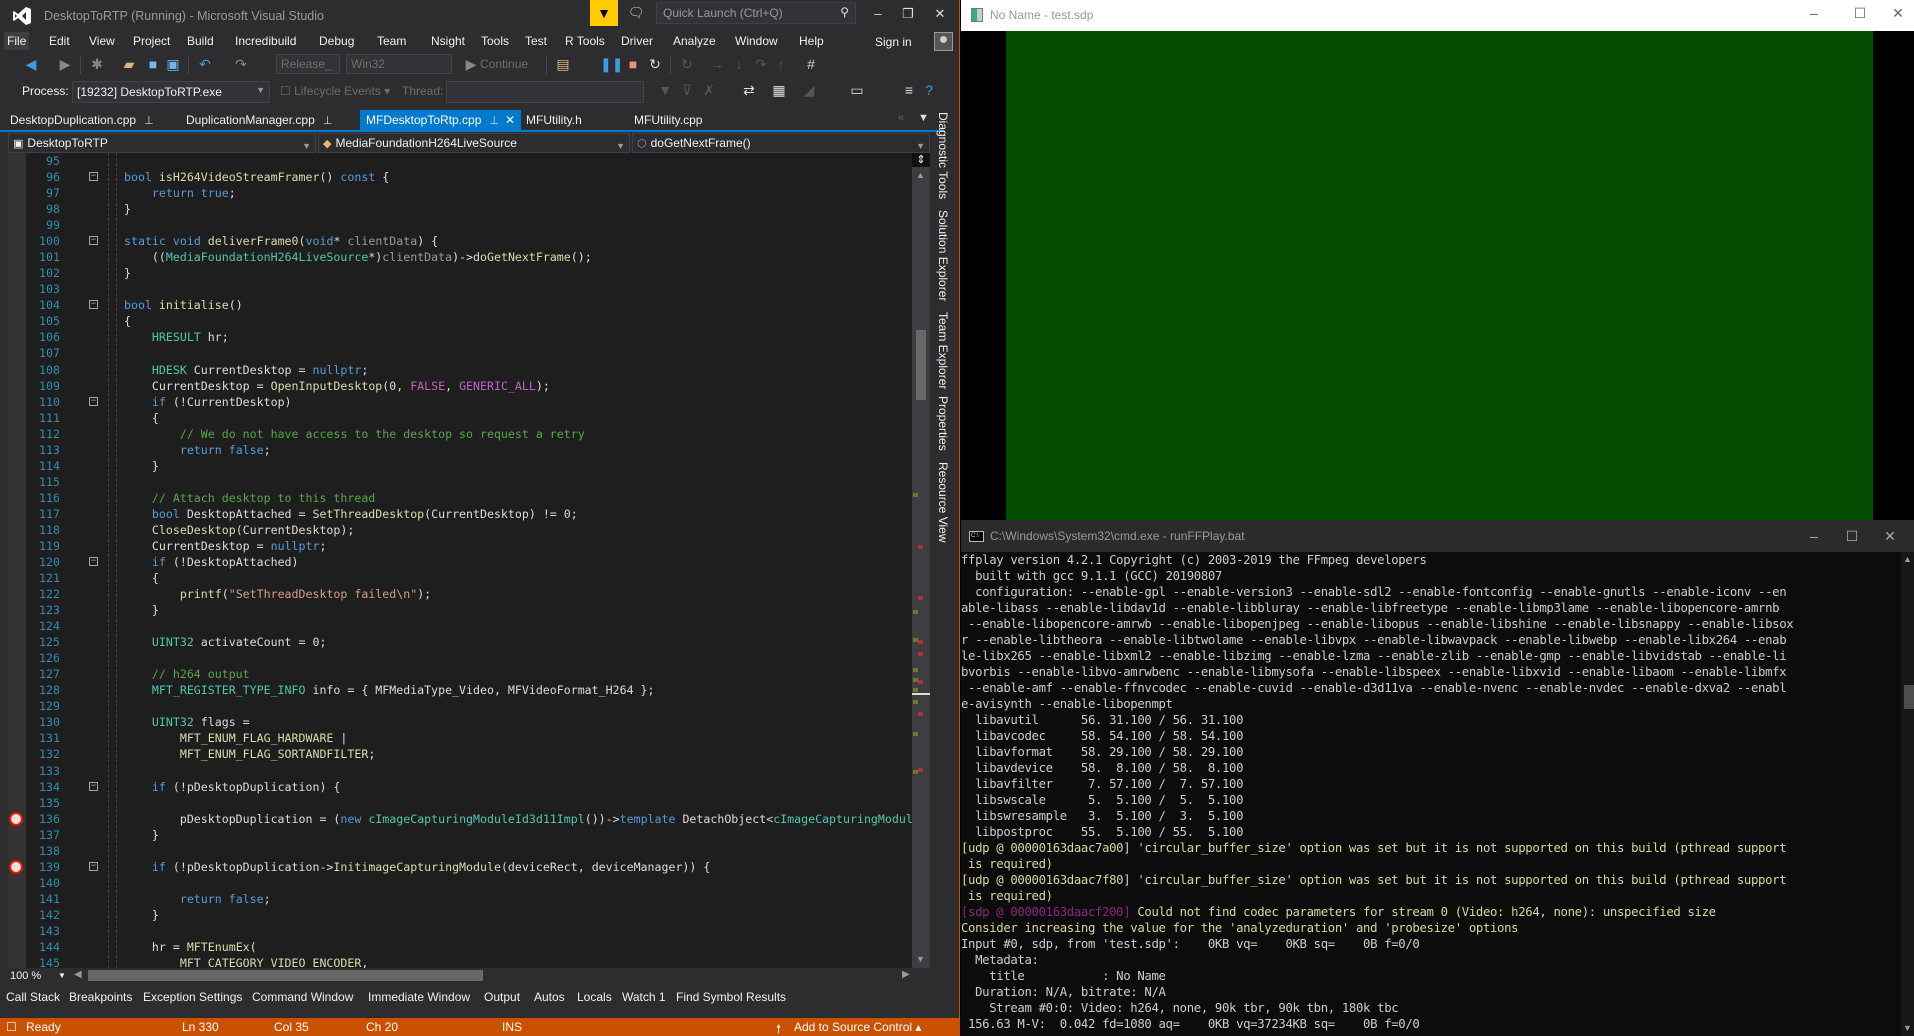  What do you see at coordinates (308, 64) in the screenshot?
I see `configuration-dropdown: Release_` at bounding box center [308, 64].